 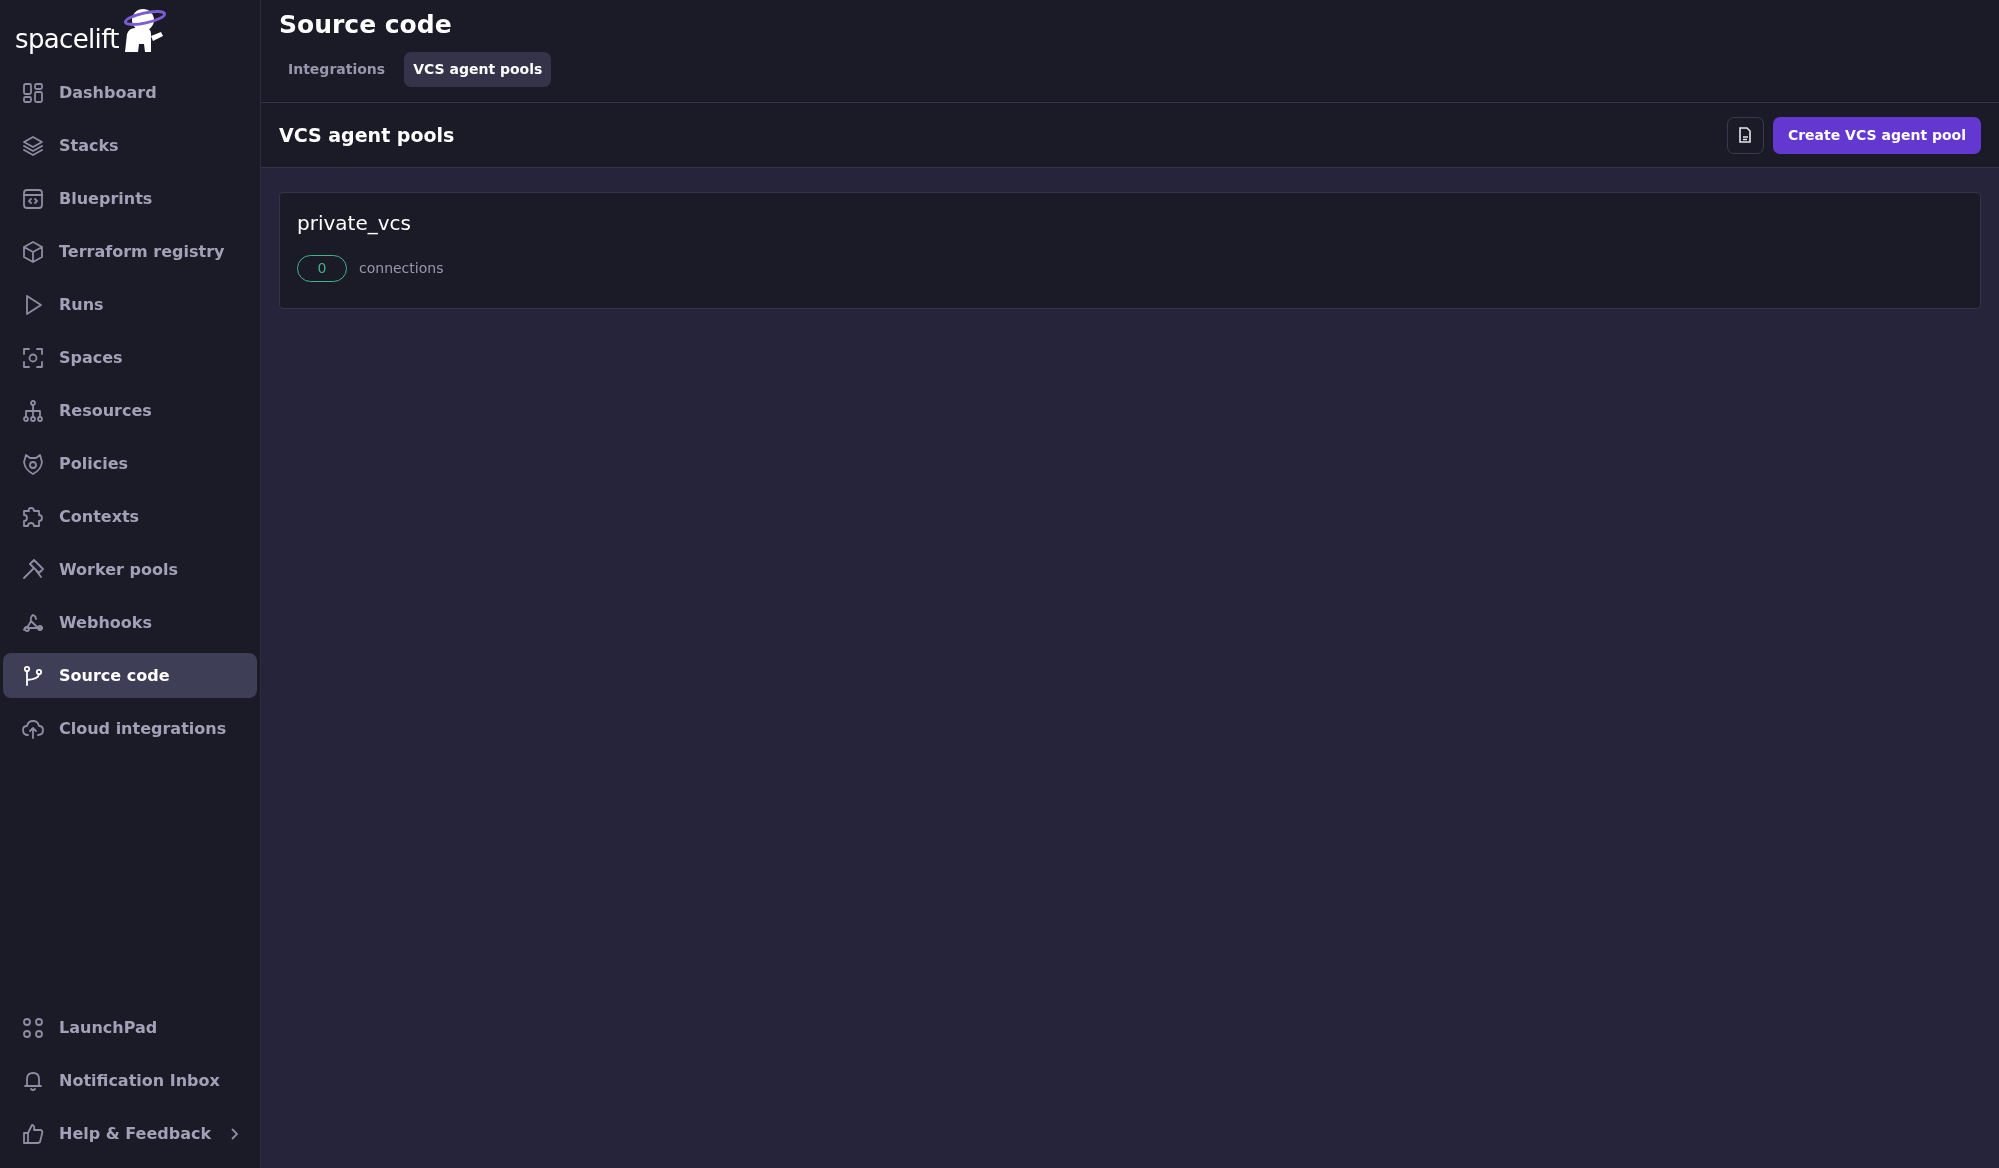 What do you see at coordinates (366, 25) in the screenshot?
I see `page-title: Source code` at bounding box center [366, 25].